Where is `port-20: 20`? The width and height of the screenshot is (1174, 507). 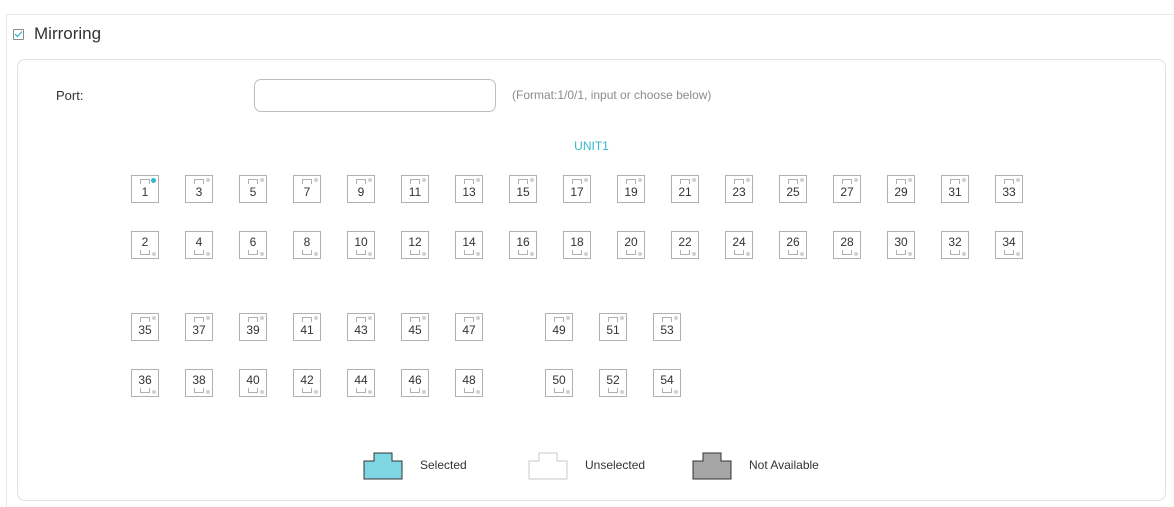 port-20: 20 is located at coordinates (631, 245).